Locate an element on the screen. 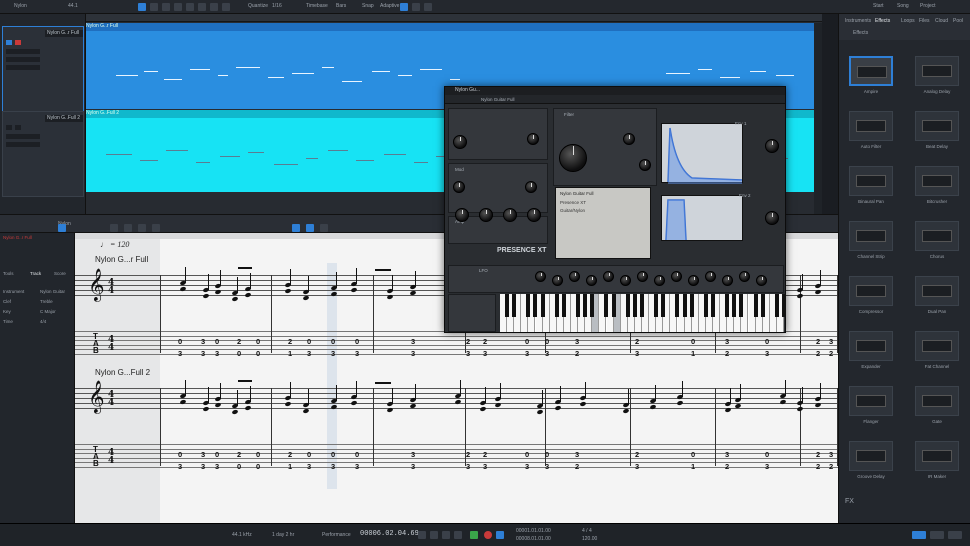  filter-cutoff-knob is located at coordinates (573, 158).